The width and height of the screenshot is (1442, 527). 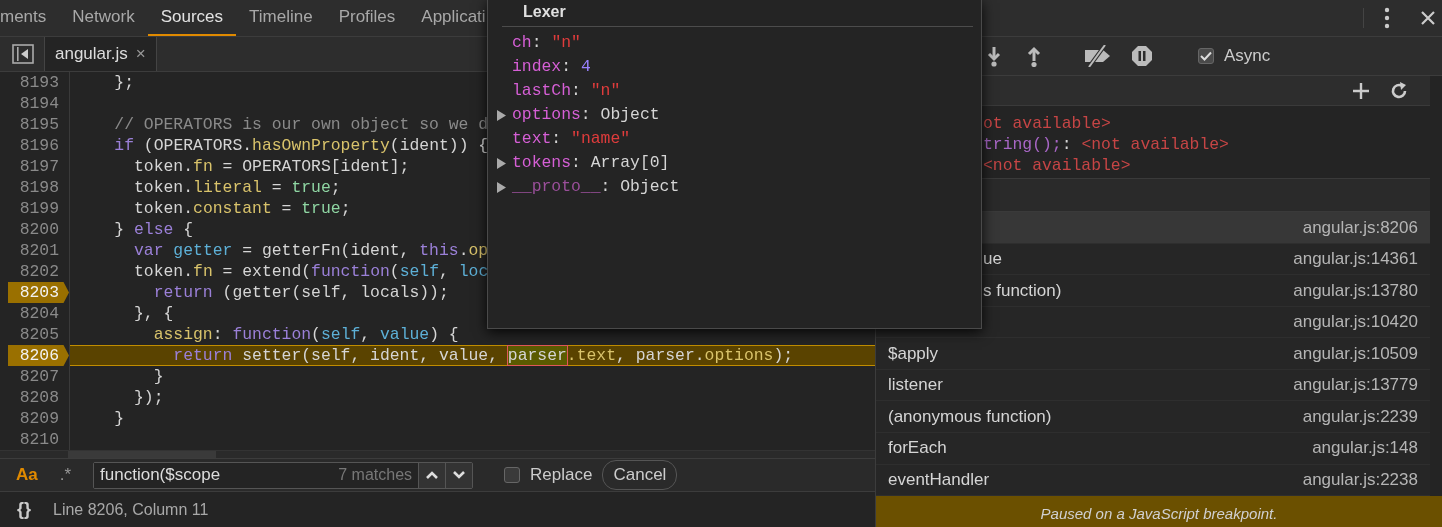 I want to click on panel-tab: Timeline, so click(x=281, y=18).